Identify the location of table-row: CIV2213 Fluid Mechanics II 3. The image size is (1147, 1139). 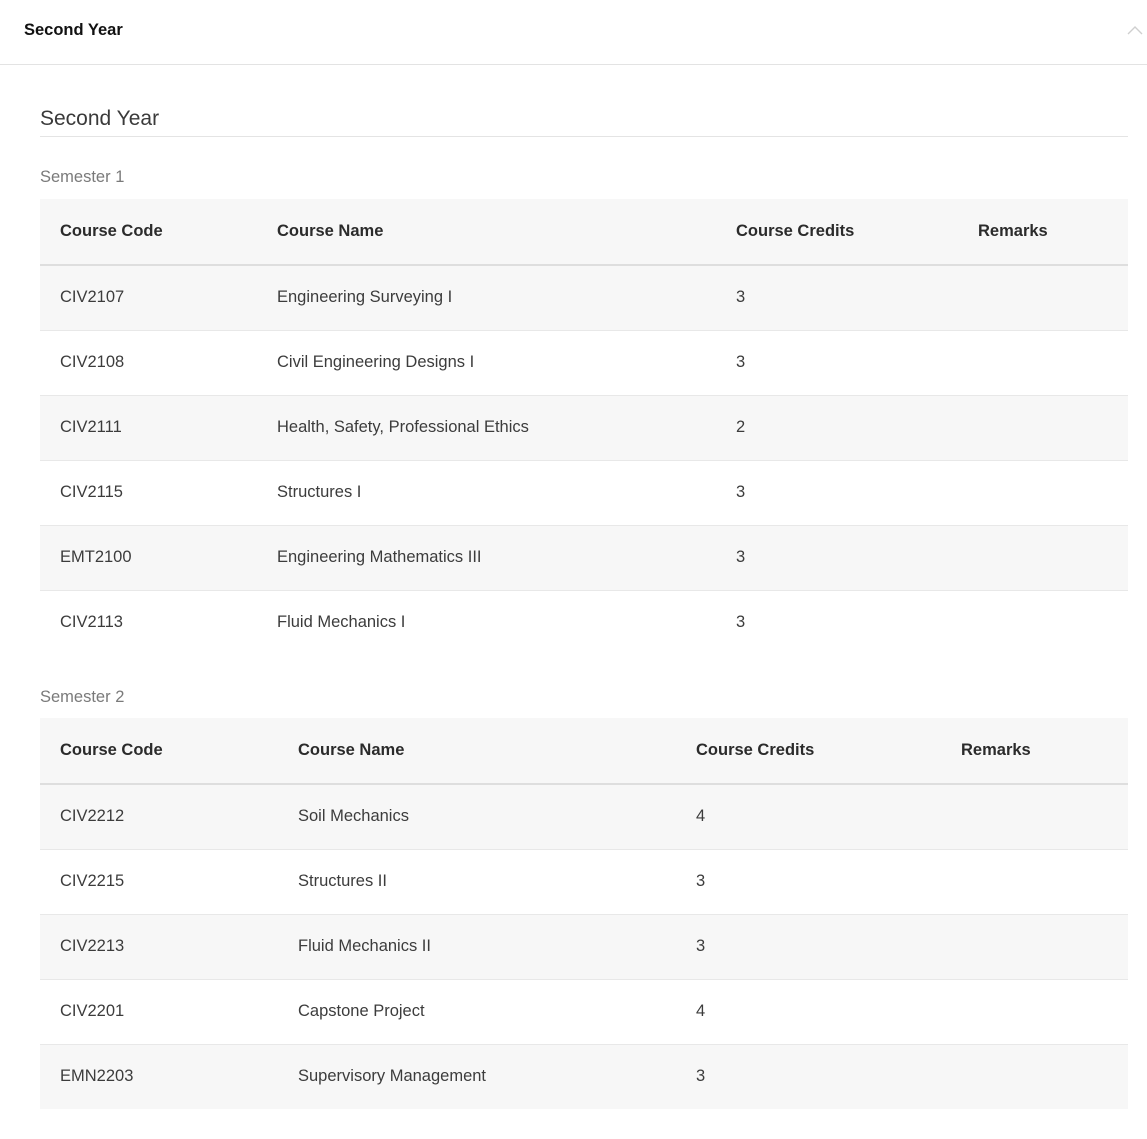
(584, 947).